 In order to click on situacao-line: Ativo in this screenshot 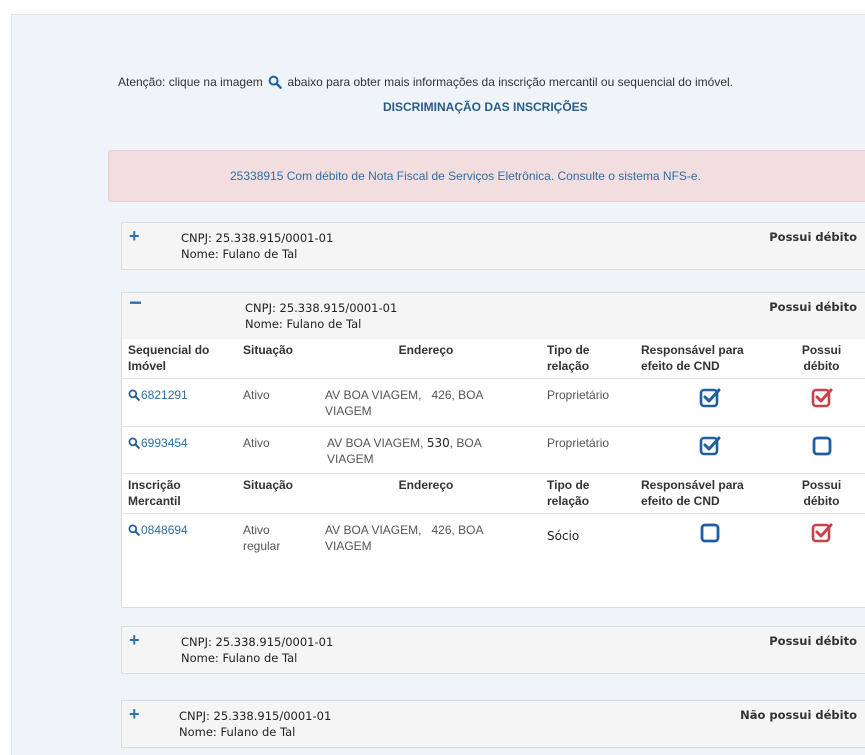, I will do `click(256, 530)`.